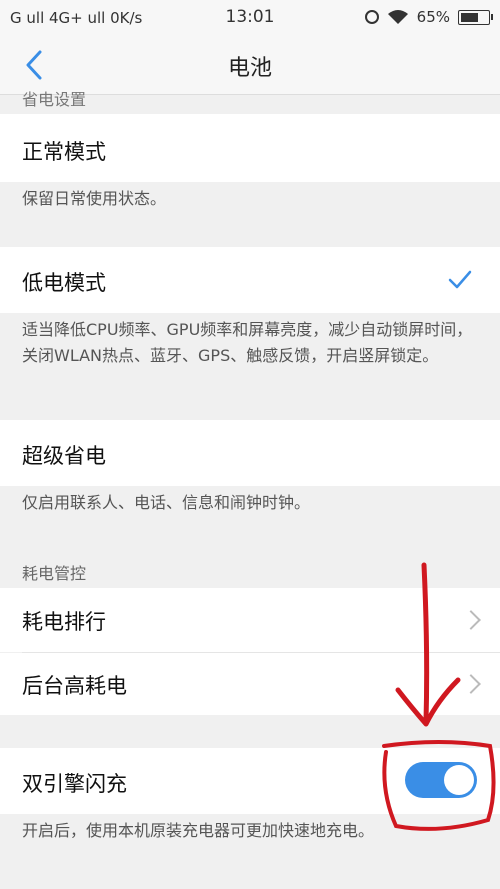  I want to click on mode-super-saving-desc: 仅启用联系人、电话、信息和闹钟时钟。, so click(250, 506).